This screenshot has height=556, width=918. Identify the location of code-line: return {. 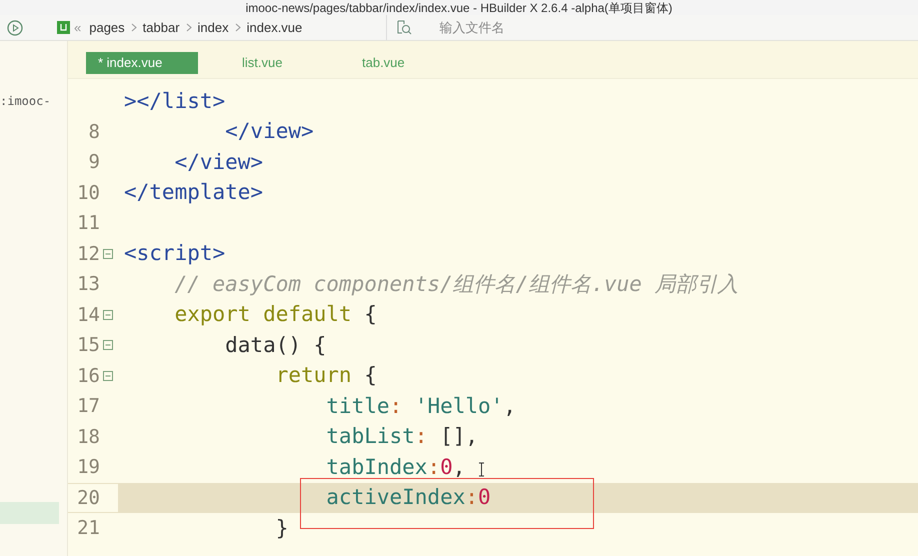
(325, 375).